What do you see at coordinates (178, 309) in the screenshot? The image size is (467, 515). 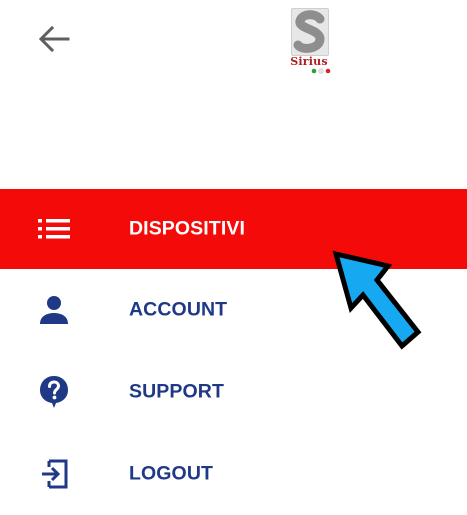 I see `menu-item-label: ACCOUNT` at bounding box center [178, 309].